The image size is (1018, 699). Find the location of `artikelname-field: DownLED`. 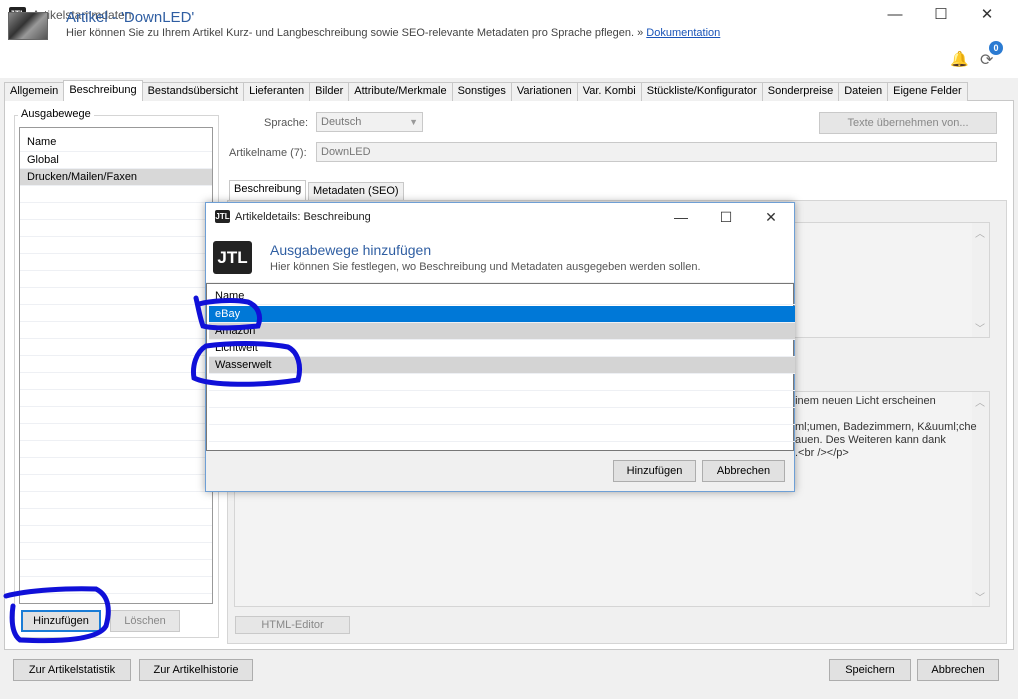

artikelname-field: DownLED is located at coordinates (656, 152).